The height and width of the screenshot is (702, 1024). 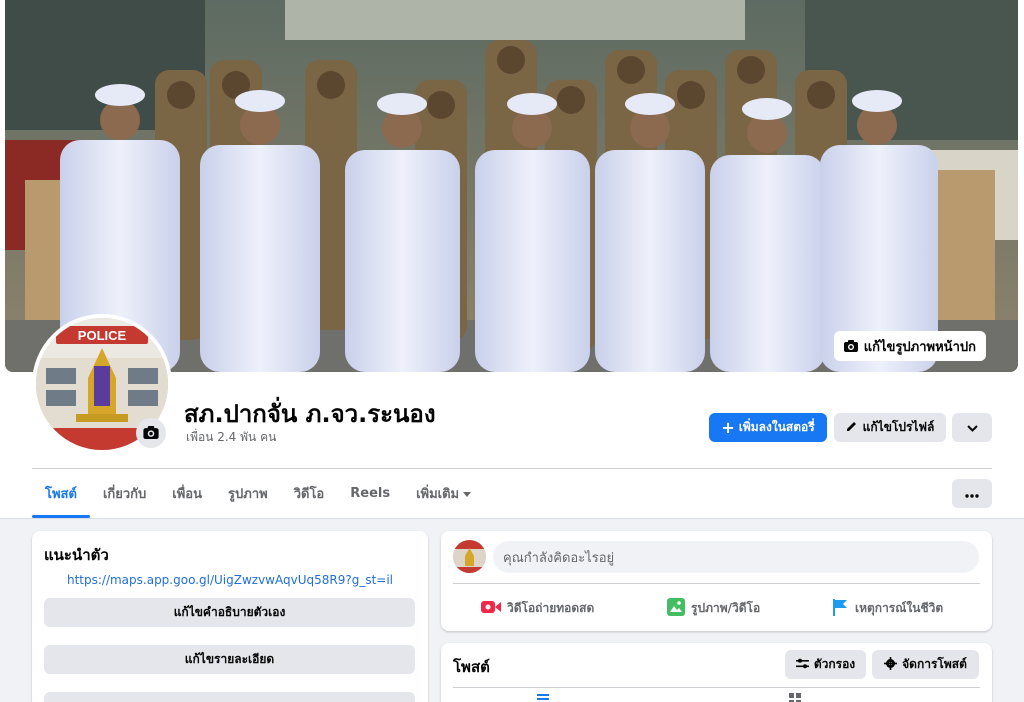 I want to click on more-options-button, so click(x=972, y=493).